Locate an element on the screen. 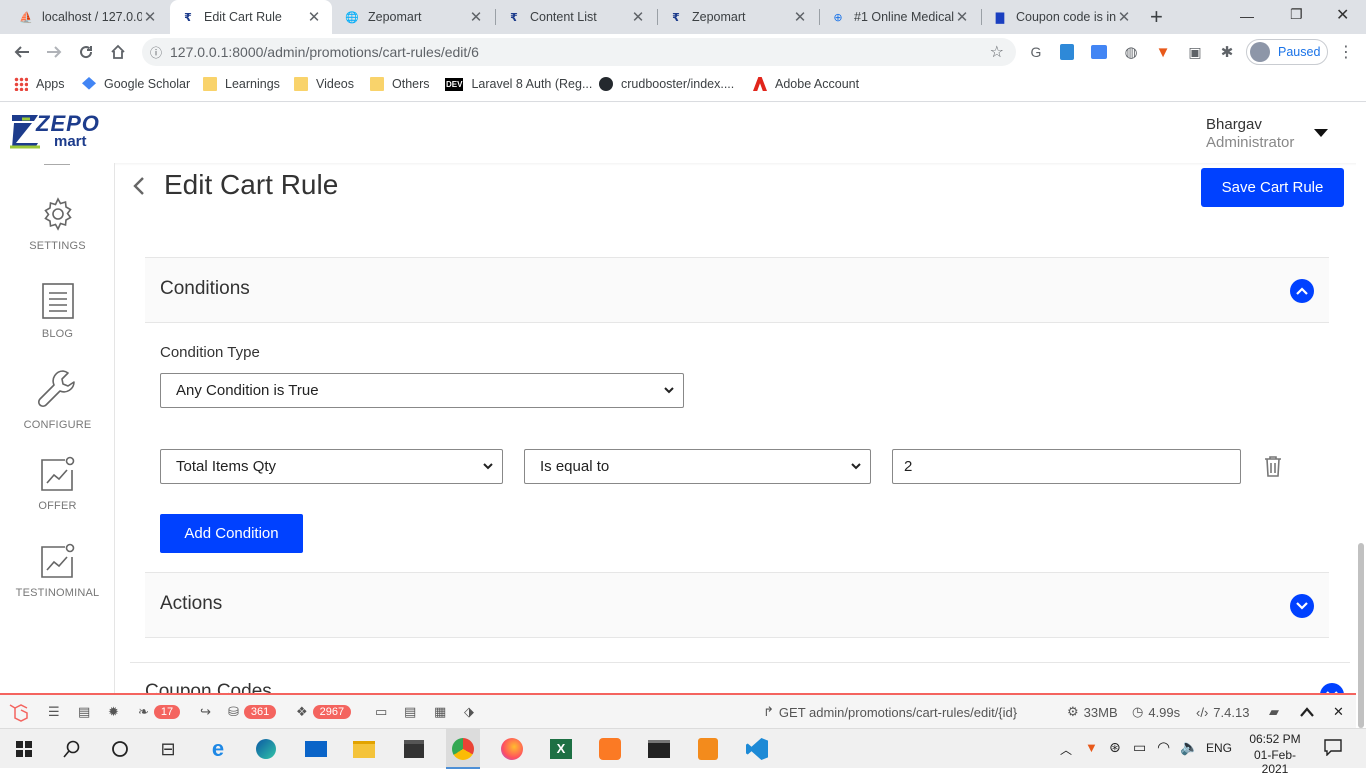  bookmark-google-scholar: Google Scholar is located at coordinates (136, 84).